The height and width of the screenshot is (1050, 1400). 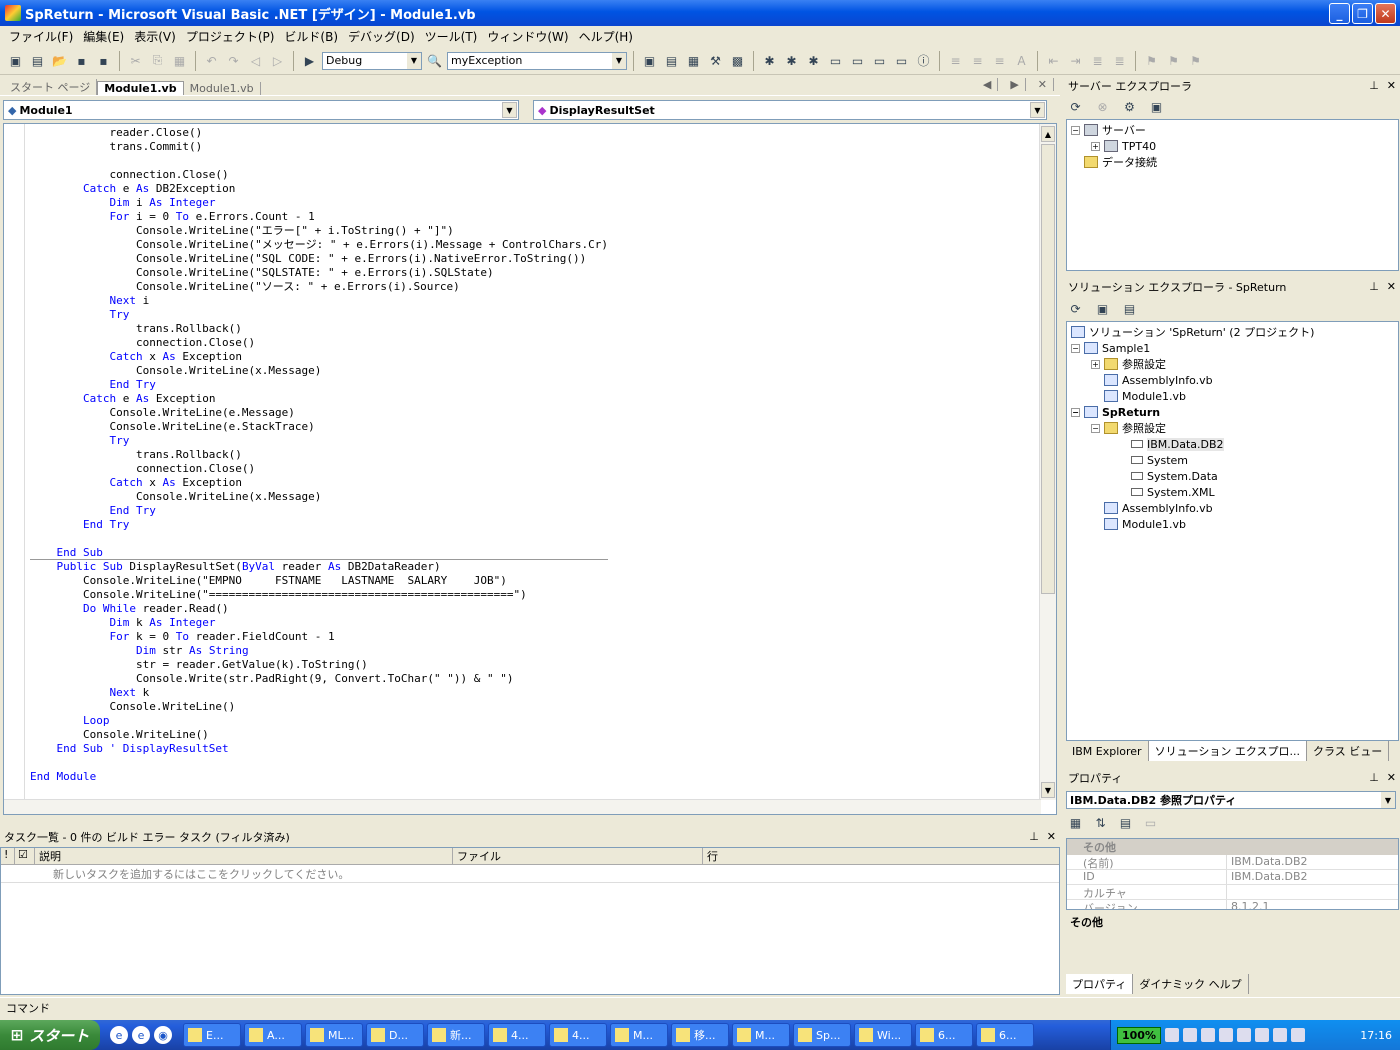 I want to click on connect-server-icon: ▣, so click(x=1156, y=106).